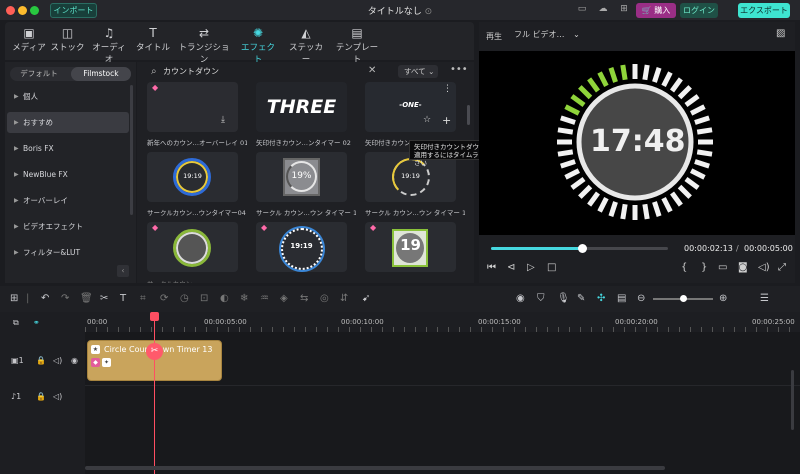 The width and height of the screenshot is (800, 474). Describe the element at coordinates (468, 115) in the screenshot. I see `grid-scrollbar` at that location.